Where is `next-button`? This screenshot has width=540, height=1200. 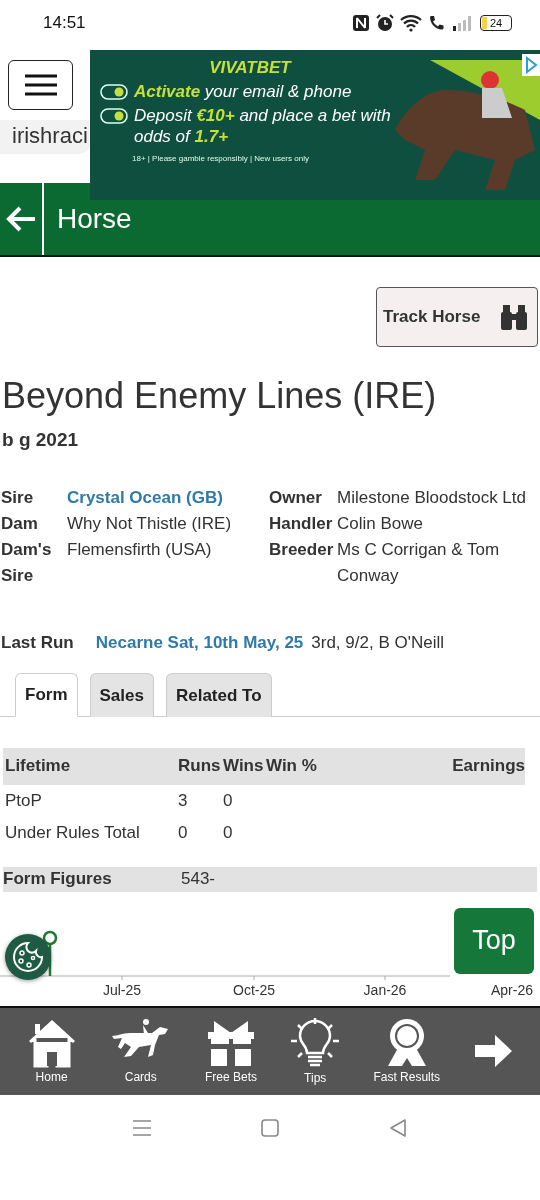
next-button is located at coordinates (493, 1051).